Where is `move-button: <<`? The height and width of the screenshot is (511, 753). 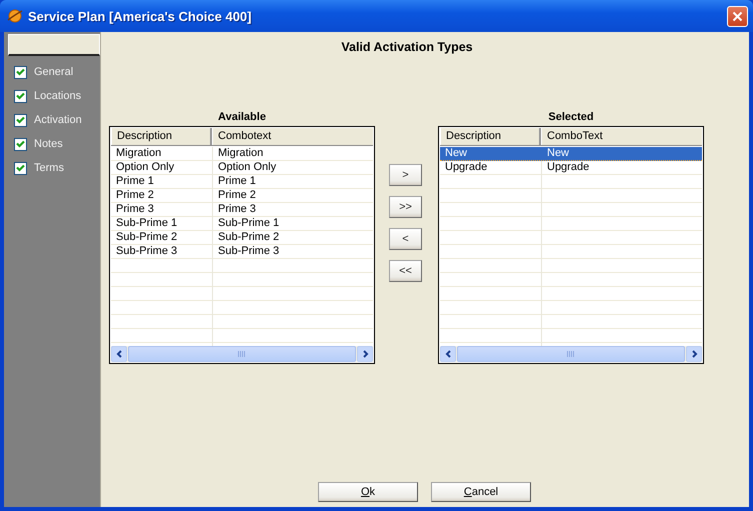 move-button: << is located at coordinates (405, 271).